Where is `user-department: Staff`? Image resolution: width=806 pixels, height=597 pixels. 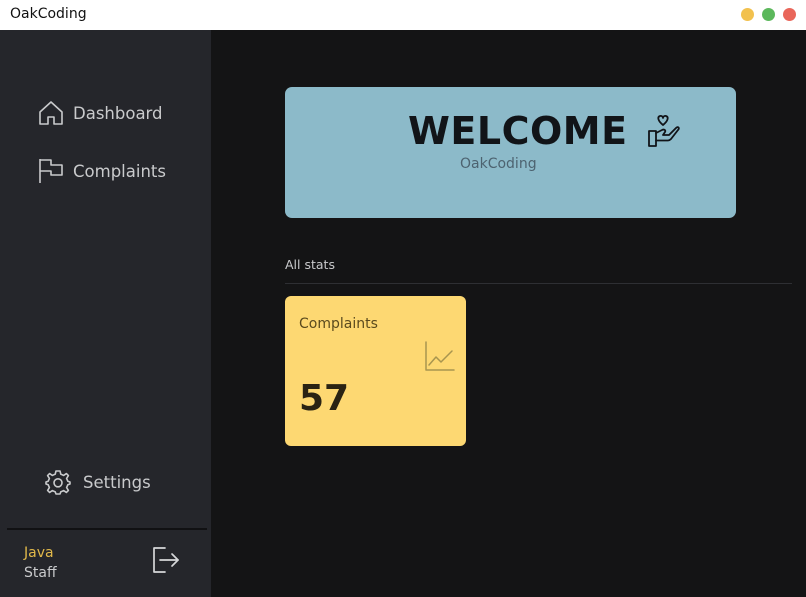
user-department: Staff is located at coordinates (40, 573).